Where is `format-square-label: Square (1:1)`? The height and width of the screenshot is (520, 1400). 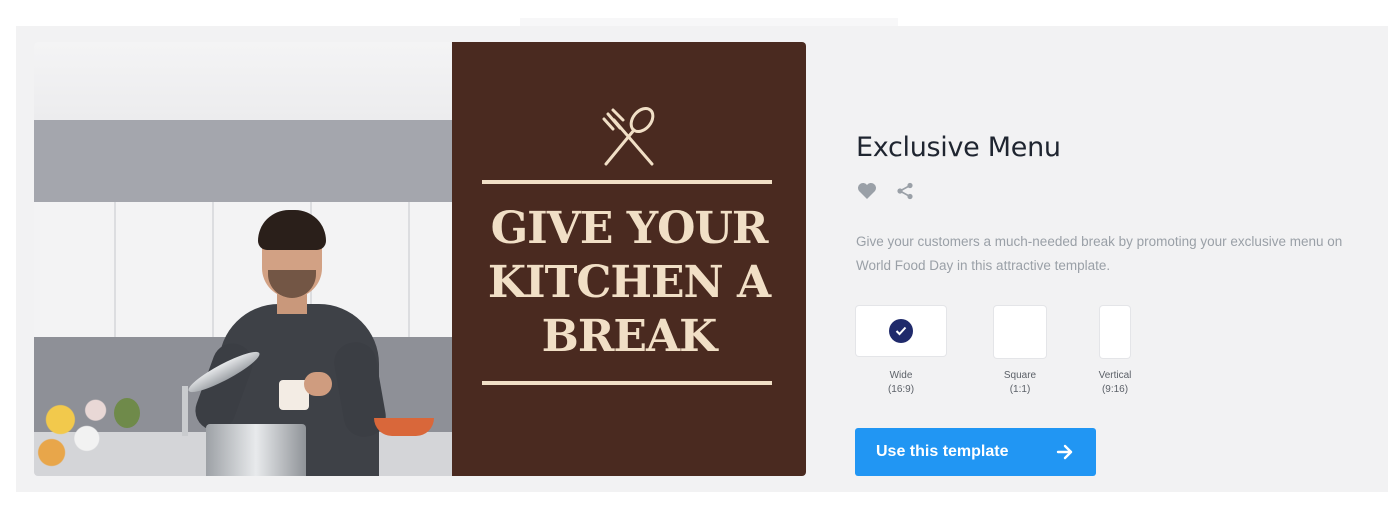 format-square-label: Square (1:1) is located at coordinates (1020, 382).